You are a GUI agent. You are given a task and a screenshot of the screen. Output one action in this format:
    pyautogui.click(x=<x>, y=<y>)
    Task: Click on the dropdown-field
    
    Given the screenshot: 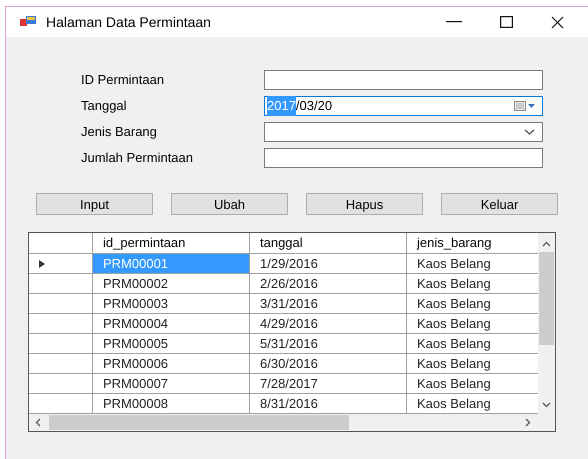 What is the action you would take?
    pyautogui.click(x=403, y=132)
    